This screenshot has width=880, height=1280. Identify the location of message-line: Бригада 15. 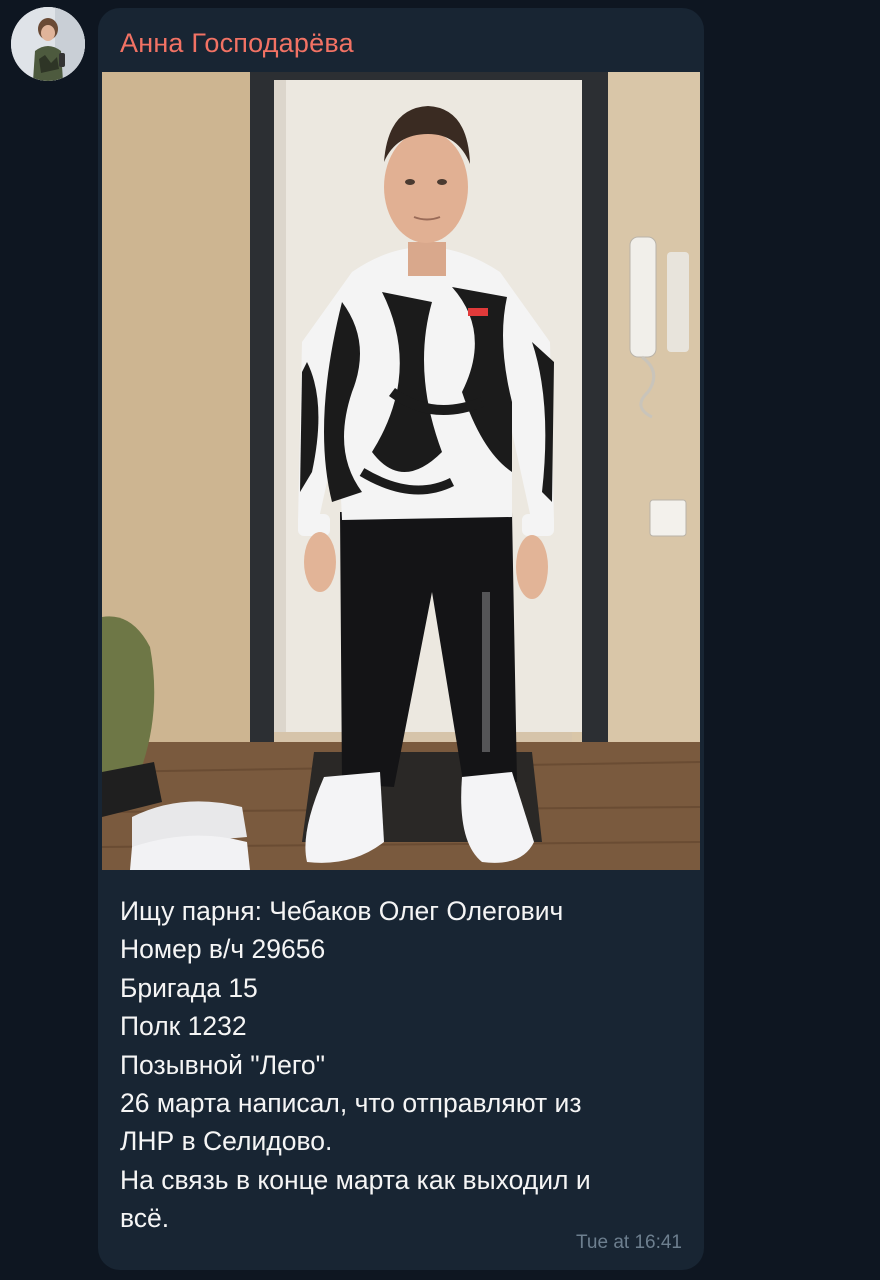
(189, 987).